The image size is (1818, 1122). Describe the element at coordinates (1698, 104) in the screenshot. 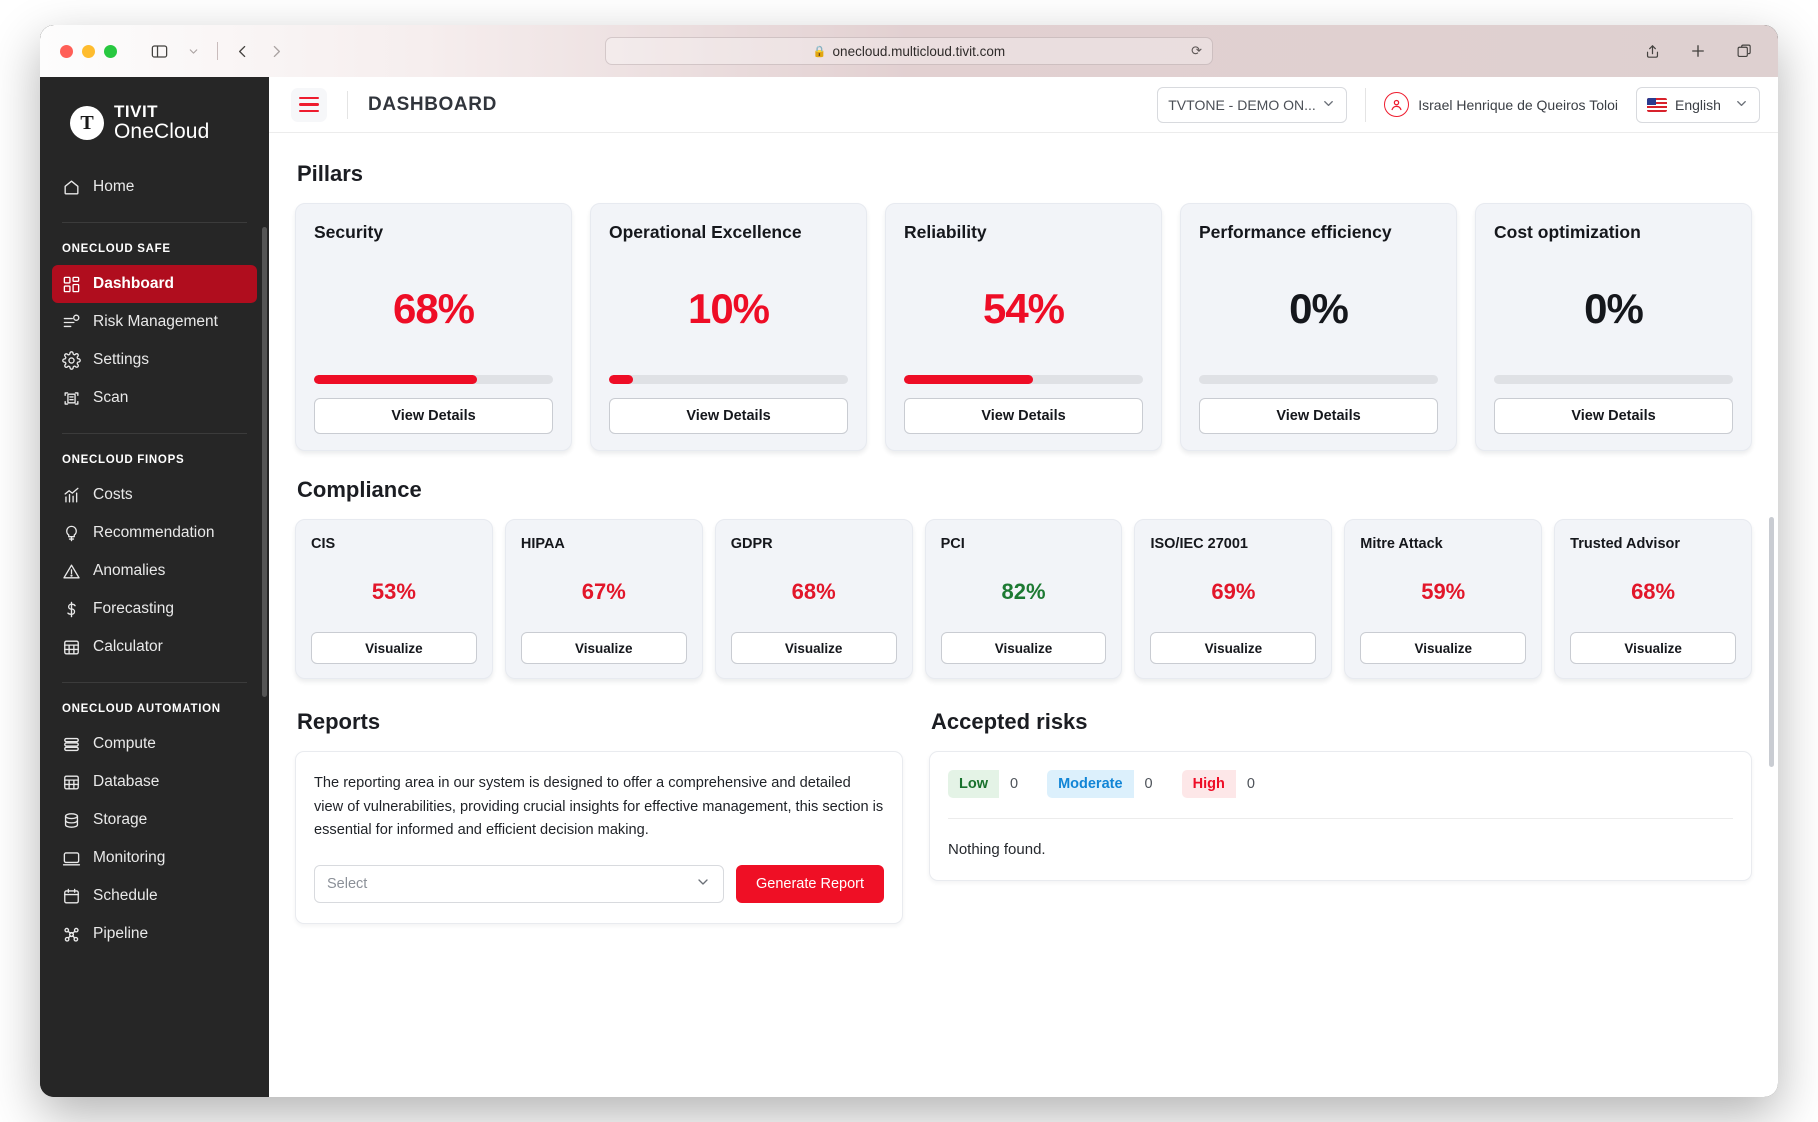

I see `language-select: English` at that location.